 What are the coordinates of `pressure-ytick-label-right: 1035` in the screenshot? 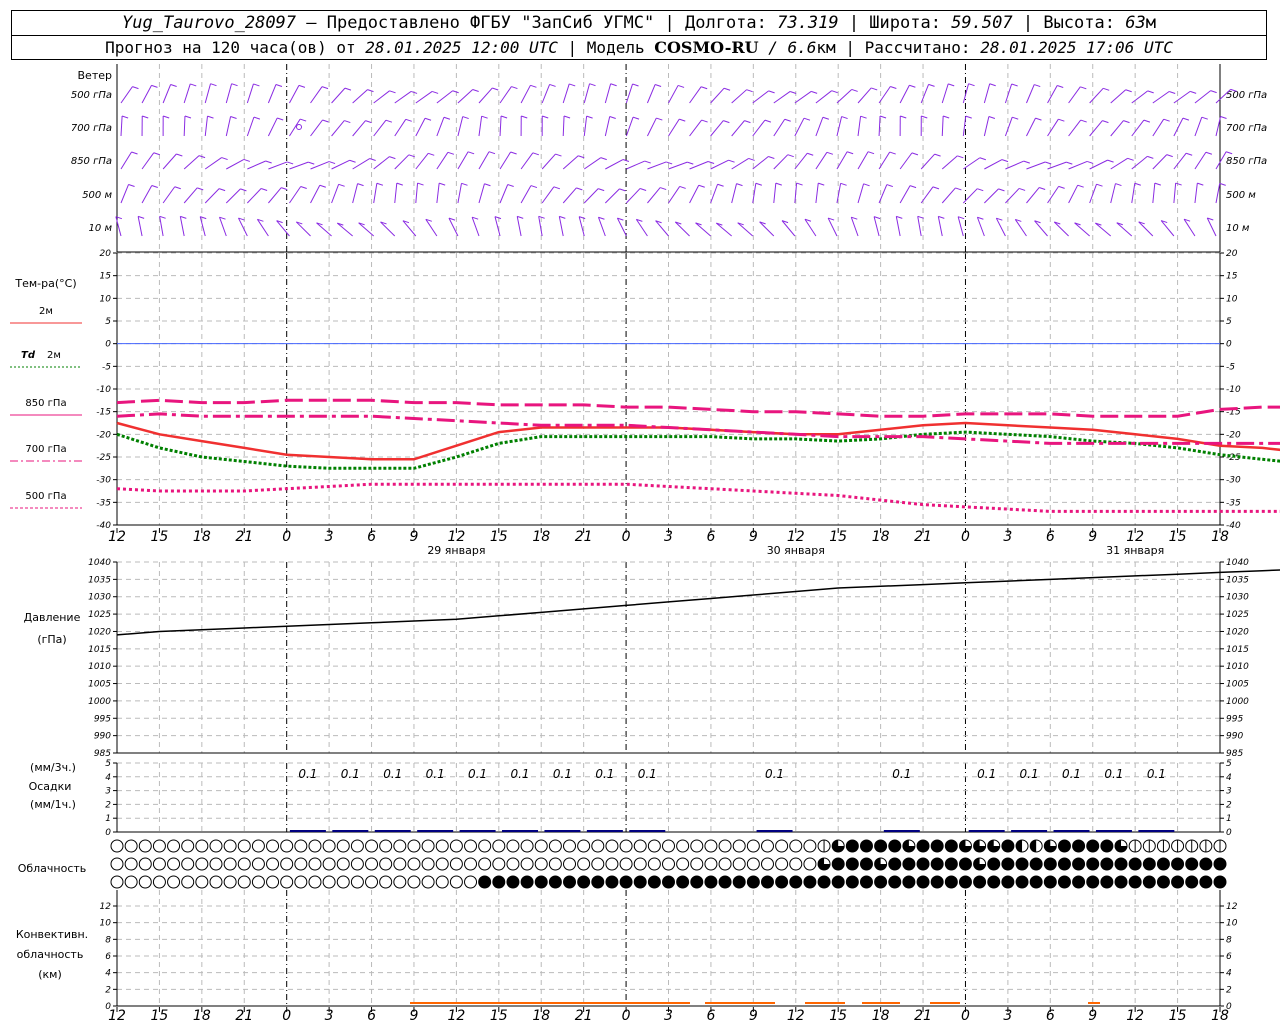 It's located at (1237, 580).